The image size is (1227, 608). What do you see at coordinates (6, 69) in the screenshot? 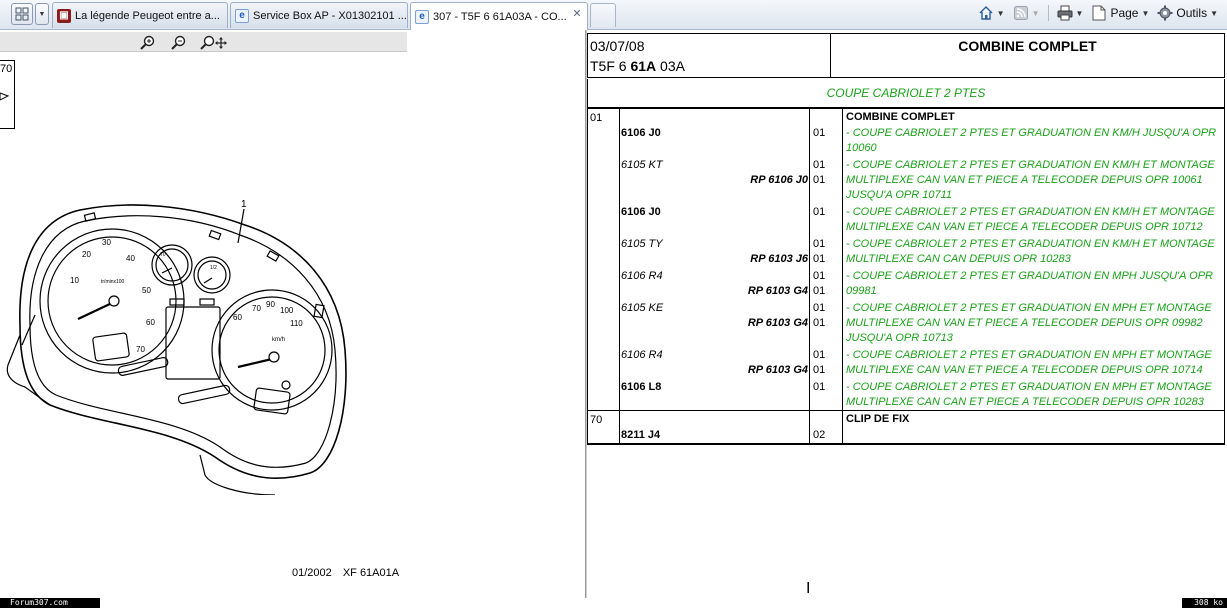
I see `ref-box-number: 70` at bounding box center [6, 69].